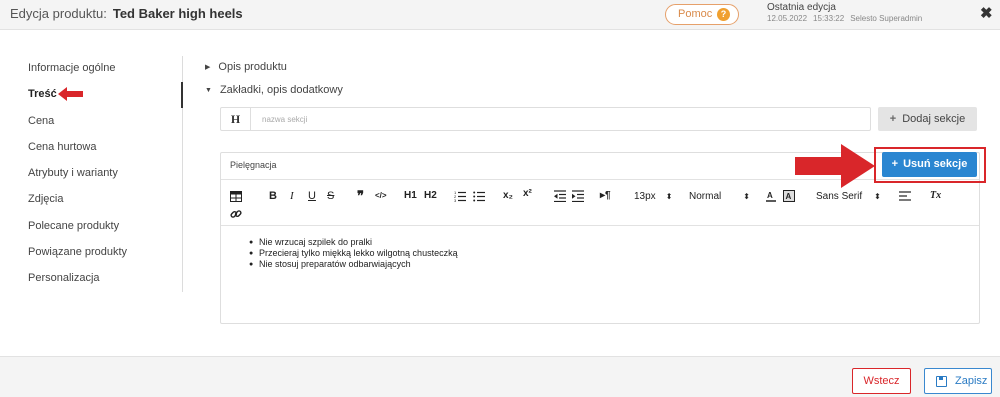  I want to click on italic-icon: I, so click(292, 196).